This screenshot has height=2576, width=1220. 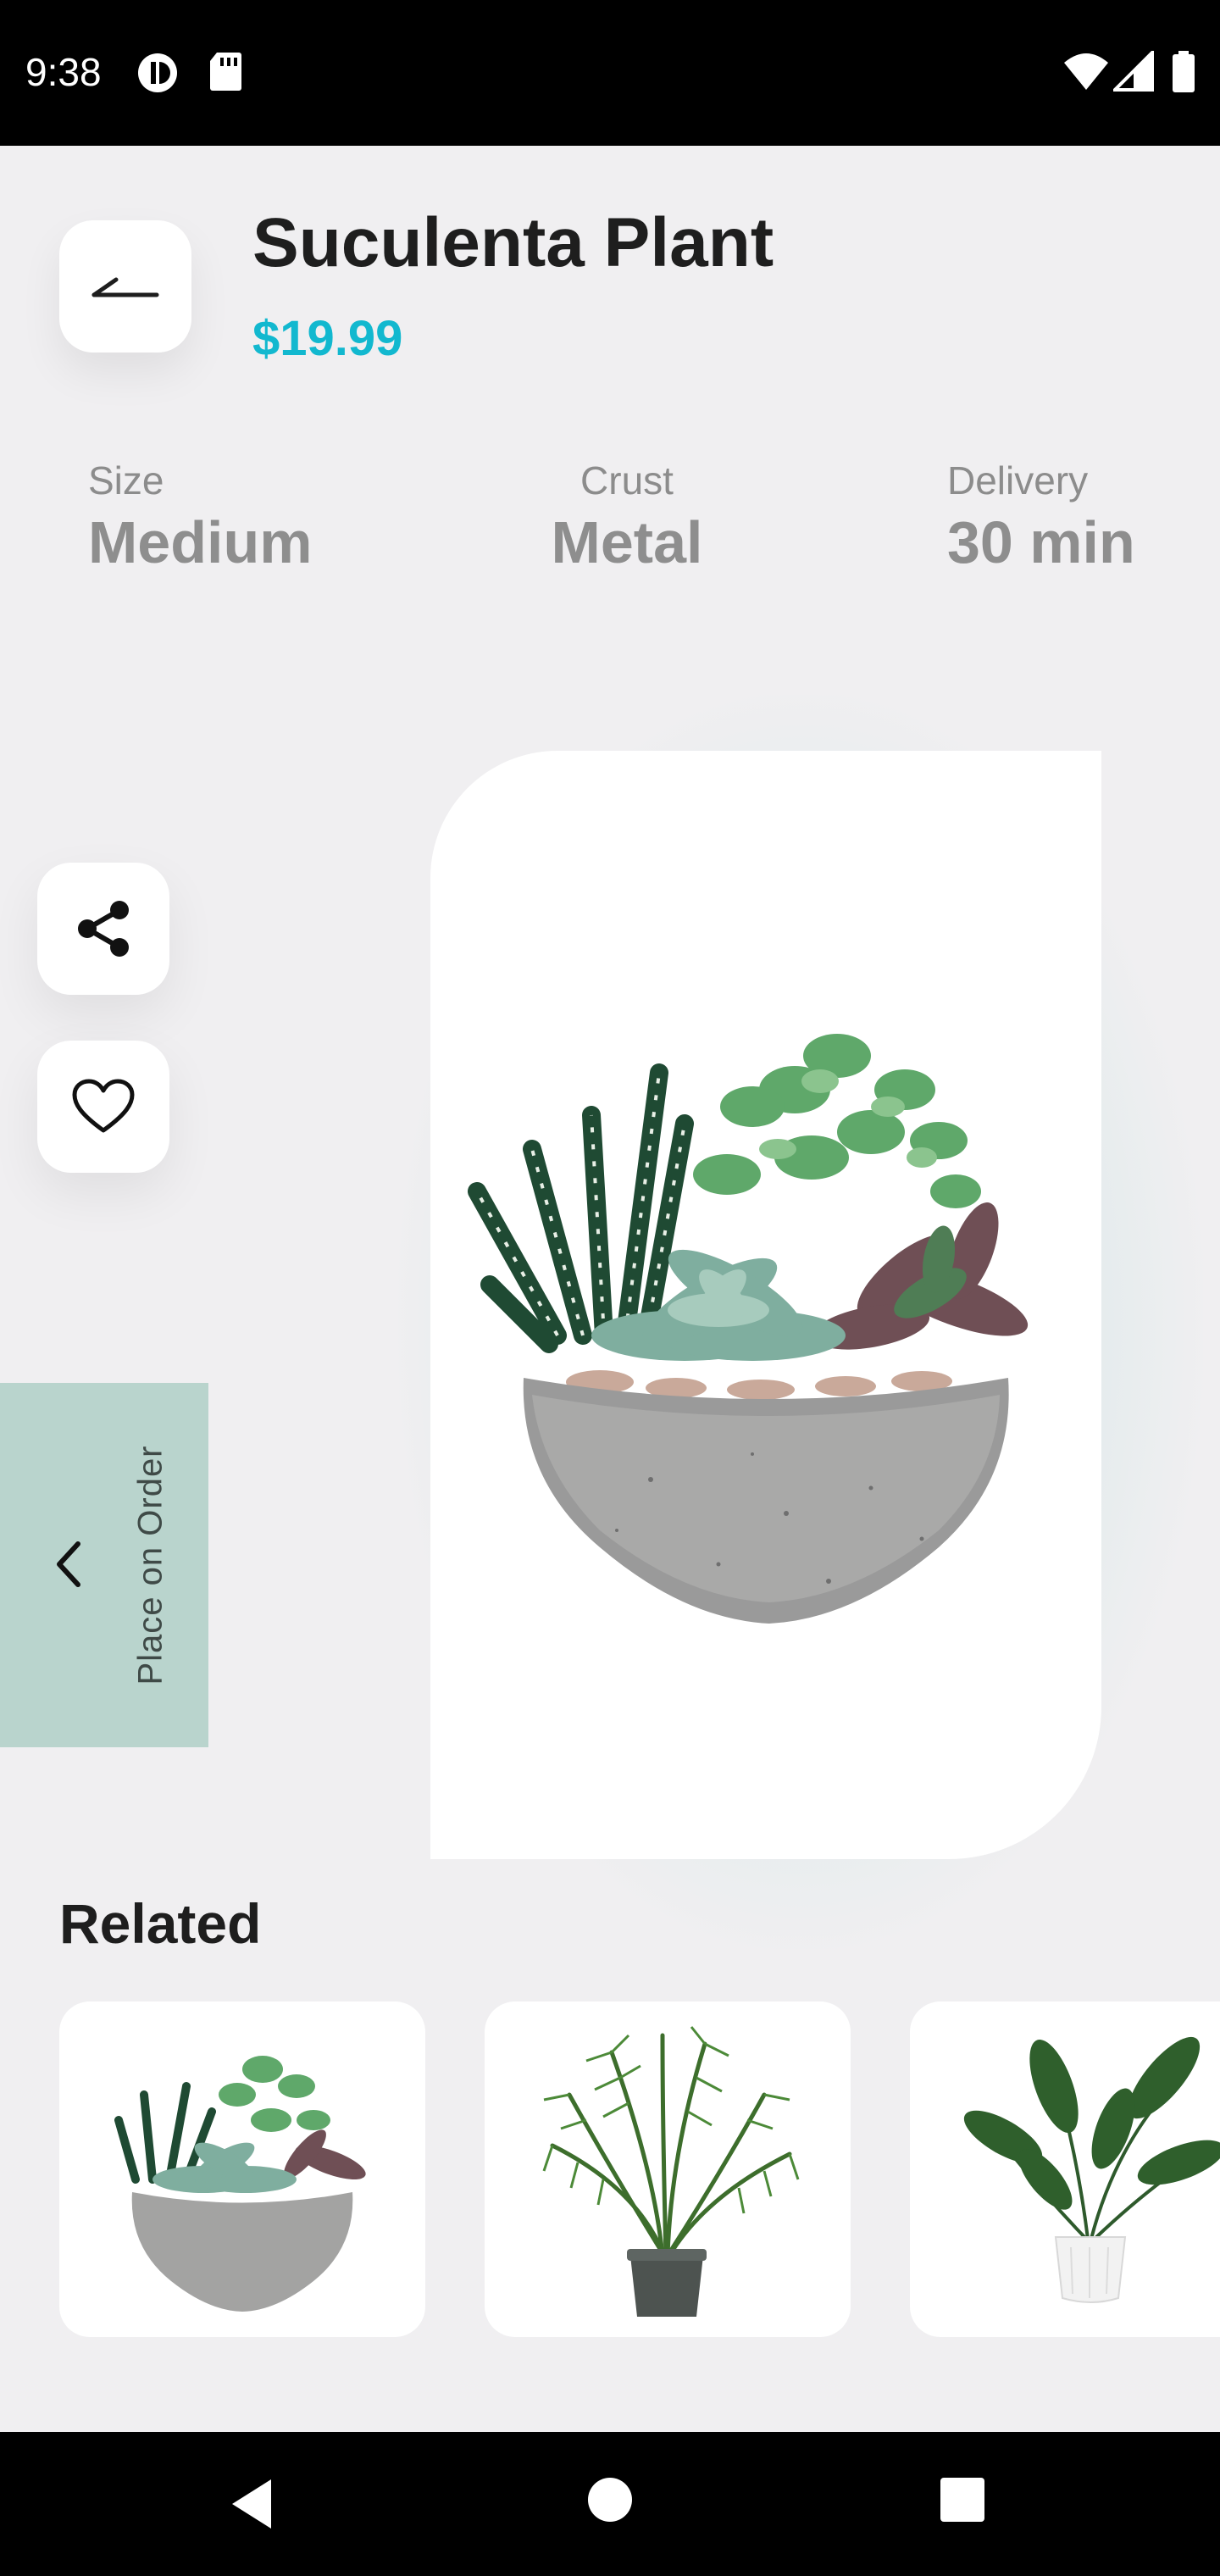 What do you see at coordinates (200, 542) in the screenshot?
I see `spec-size-value: Medium` at bounding box center [200, 542].